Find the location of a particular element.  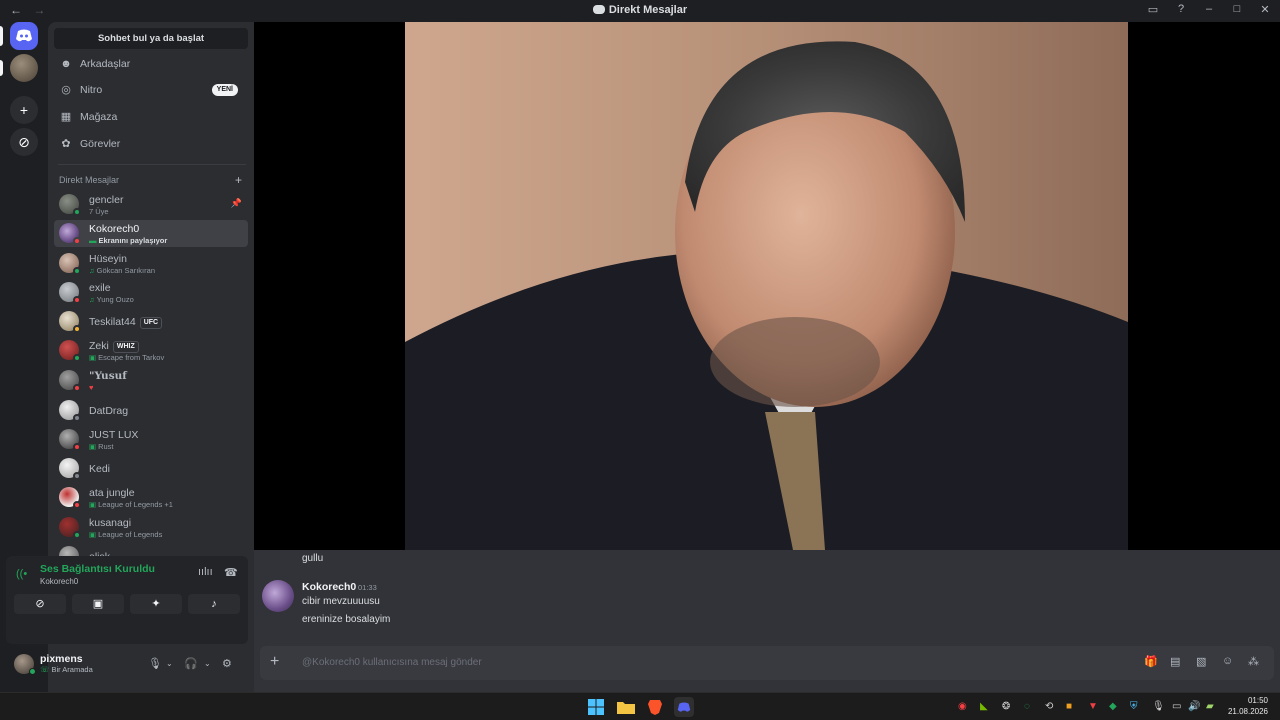

discord-logo-icon is located at coordinates (598, 9).